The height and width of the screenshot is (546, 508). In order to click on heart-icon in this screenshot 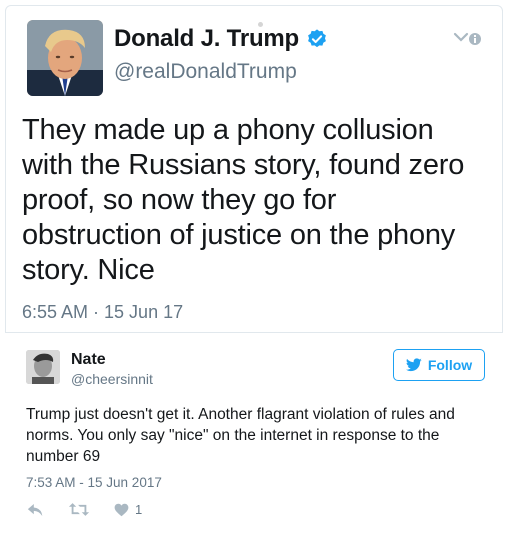, I will do `click(121, 509)`.